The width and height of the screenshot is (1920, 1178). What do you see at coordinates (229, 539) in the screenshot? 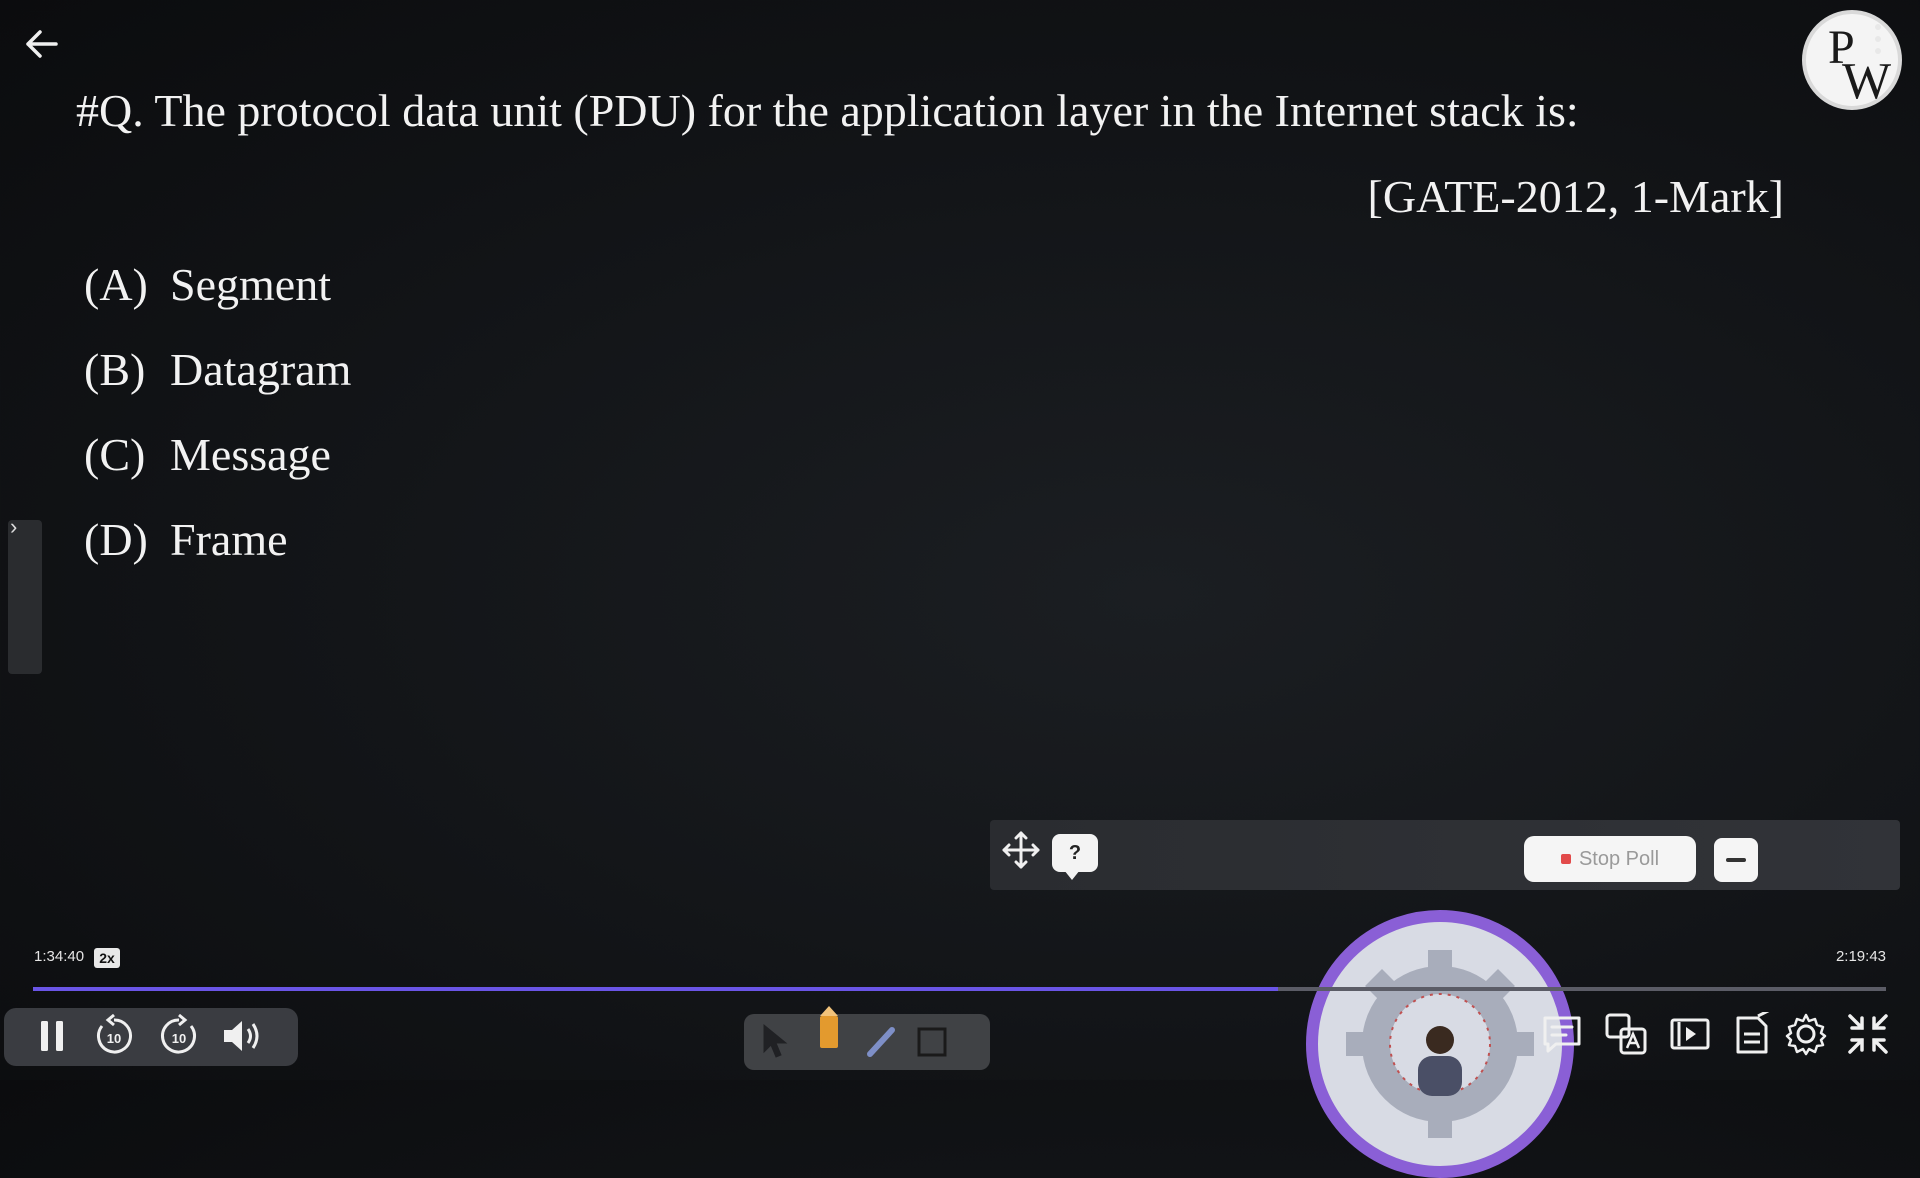
I see `option-text: Frame` at bounding box center [229, 539].